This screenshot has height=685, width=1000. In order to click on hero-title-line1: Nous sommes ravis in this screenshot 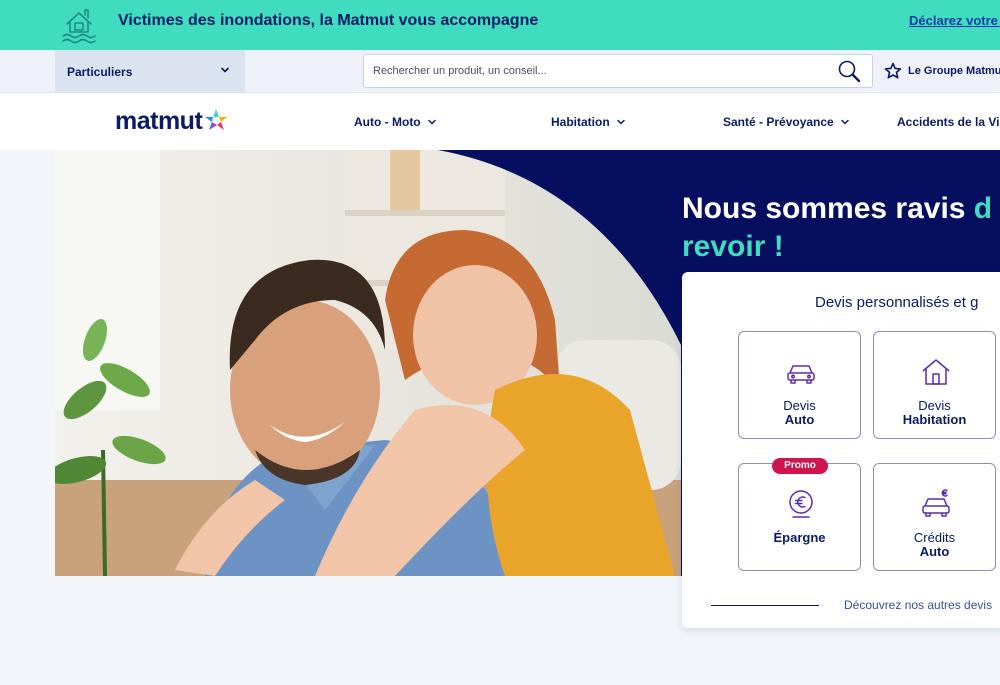, I will do `click(828, 208)`.